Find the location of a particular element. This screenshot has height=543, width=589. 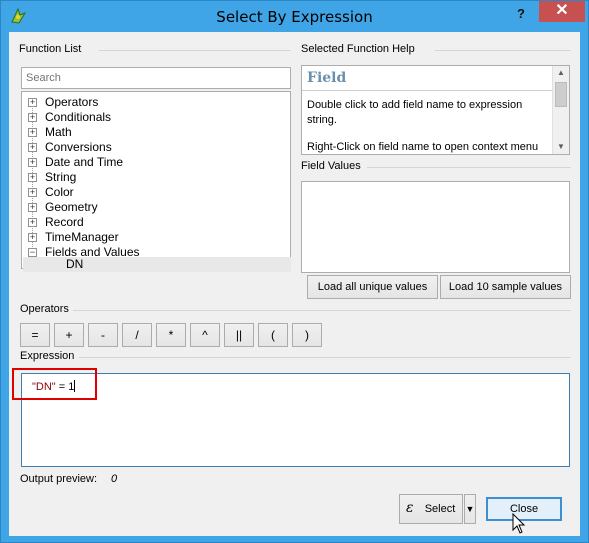

select-dropdown-button: ▼ is located at coordinates (470, 509).